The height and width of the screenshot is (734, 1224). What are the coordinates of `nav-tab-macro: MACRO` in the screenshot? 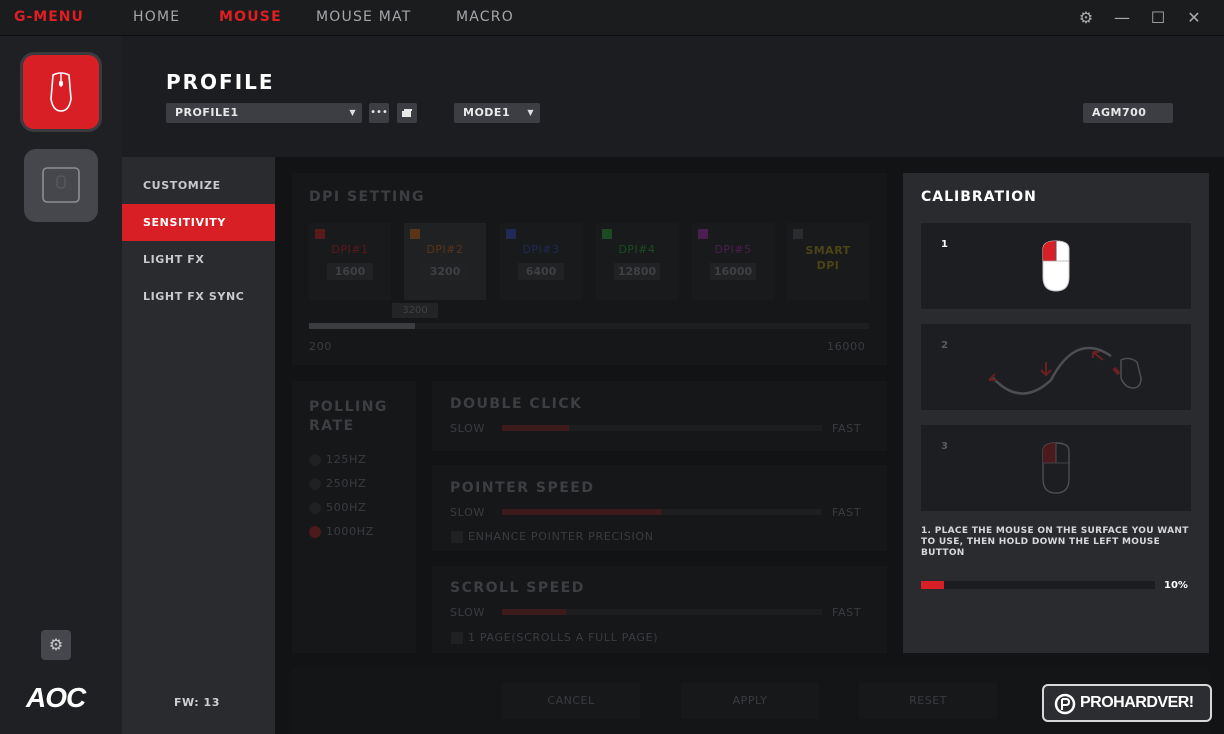 It's located at (485, 17).